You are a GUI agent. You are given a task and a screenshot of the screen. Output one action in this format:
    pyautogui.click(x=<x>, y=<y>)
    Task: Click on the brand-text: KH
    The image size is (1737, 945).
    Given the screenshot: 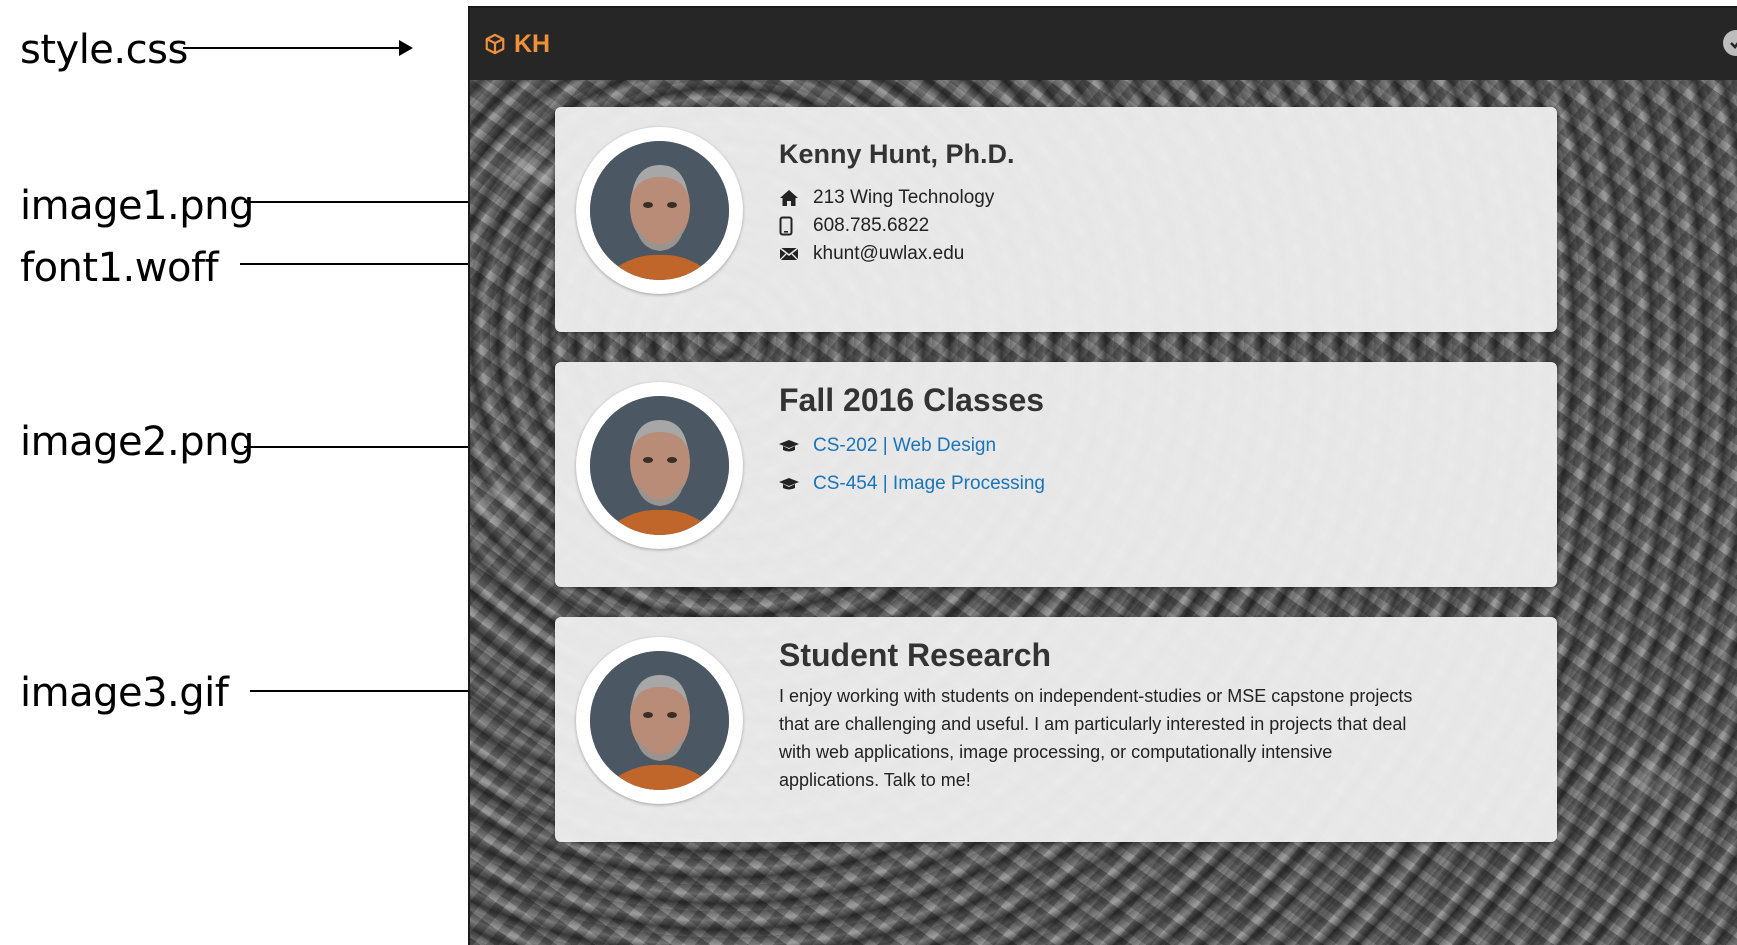 What is the action you would take?
    pyautogui.click(x=532, y=43)
    